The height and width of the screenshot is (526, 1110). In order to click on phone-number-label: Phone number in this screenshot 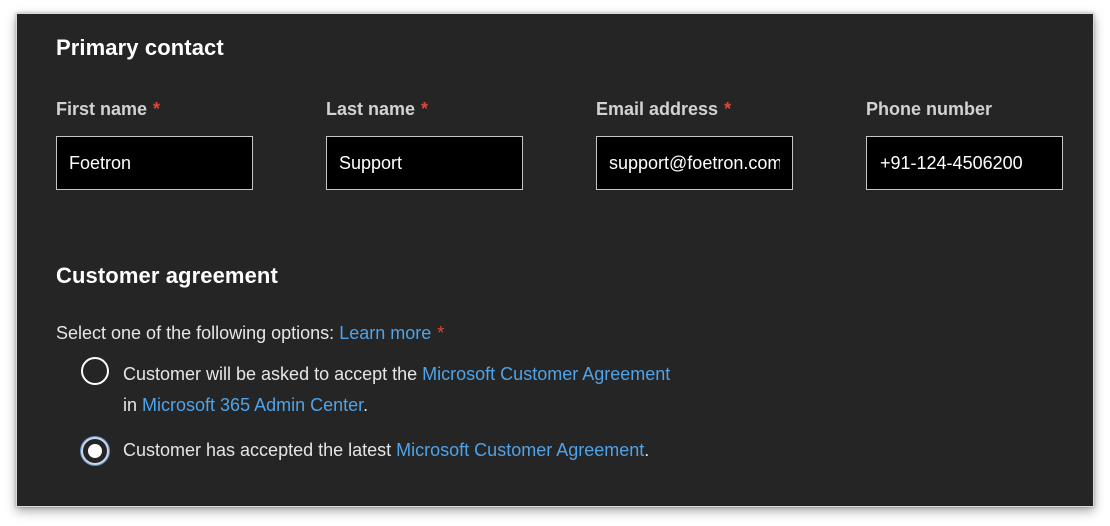, I will do `click(929, 109)`.